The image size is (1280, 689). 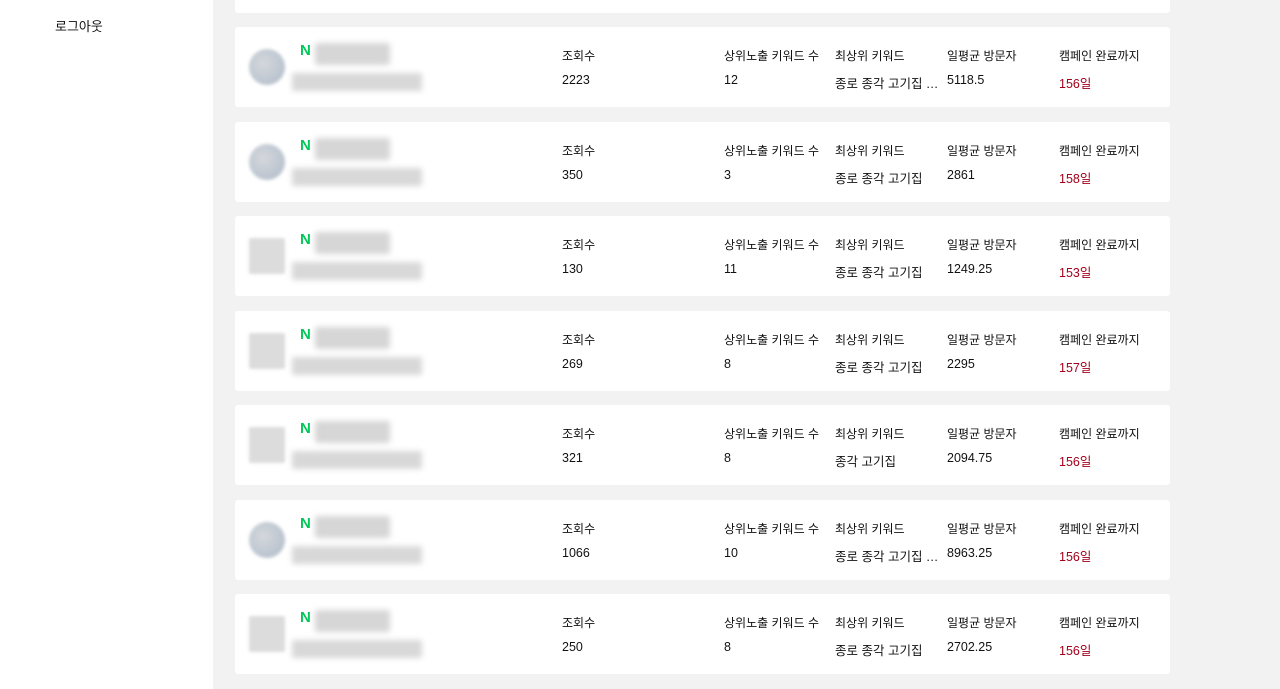 What do you see at coordinates (1075, 367) in the screenshot?
I see `campaign-remaining-value: 157일` at bounding box center [1075, 367].